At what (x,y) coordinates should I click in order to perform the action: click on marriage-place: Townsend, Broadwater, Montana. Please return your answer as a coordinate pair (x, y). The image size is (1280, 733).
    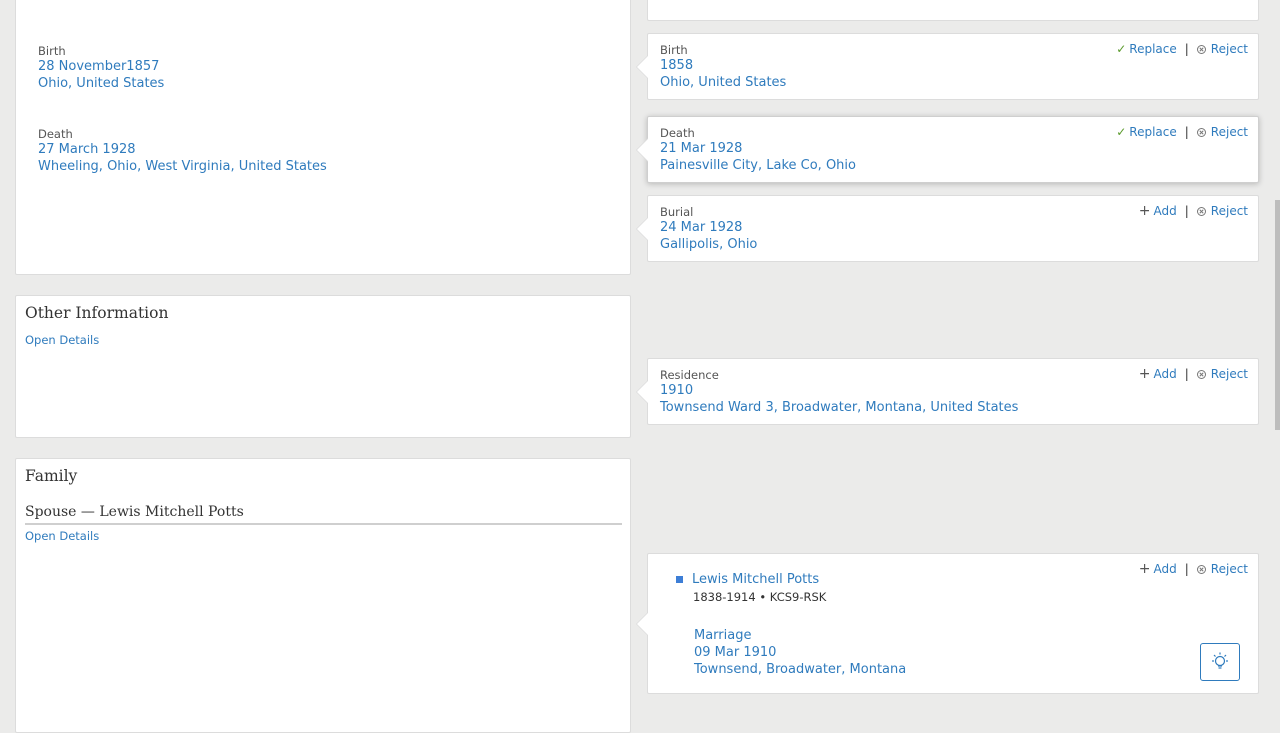
    Looking at the image, I should click on (800, 669).